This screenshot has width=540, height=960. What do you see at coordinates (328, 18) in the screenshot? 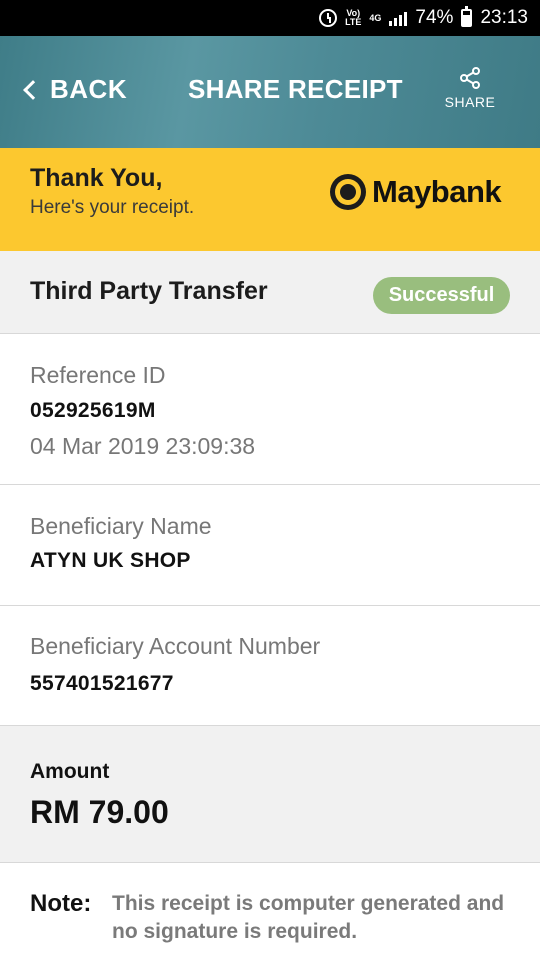
I see `alarm-icon` at bounding box center [328, 18].